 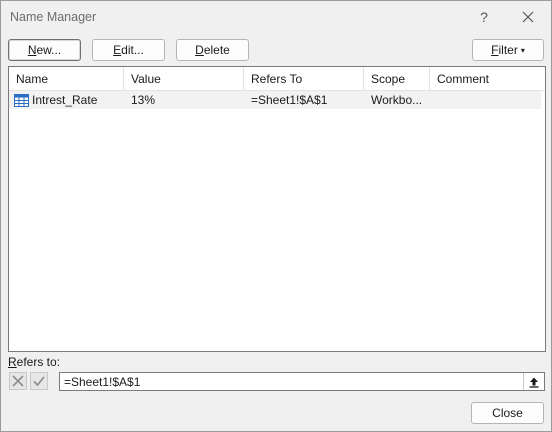 I want to click on help-button: ?, so click(x=484, y=17).